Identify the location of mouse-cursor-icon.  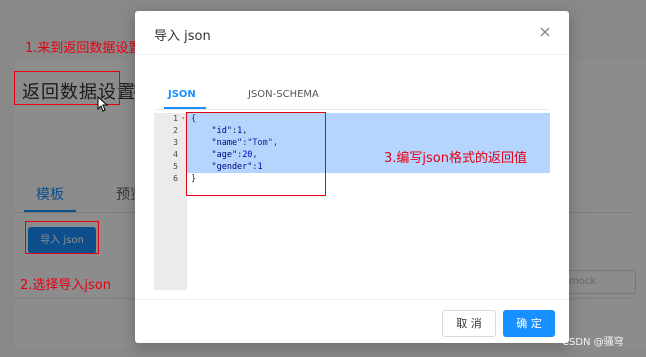
(103, 104).